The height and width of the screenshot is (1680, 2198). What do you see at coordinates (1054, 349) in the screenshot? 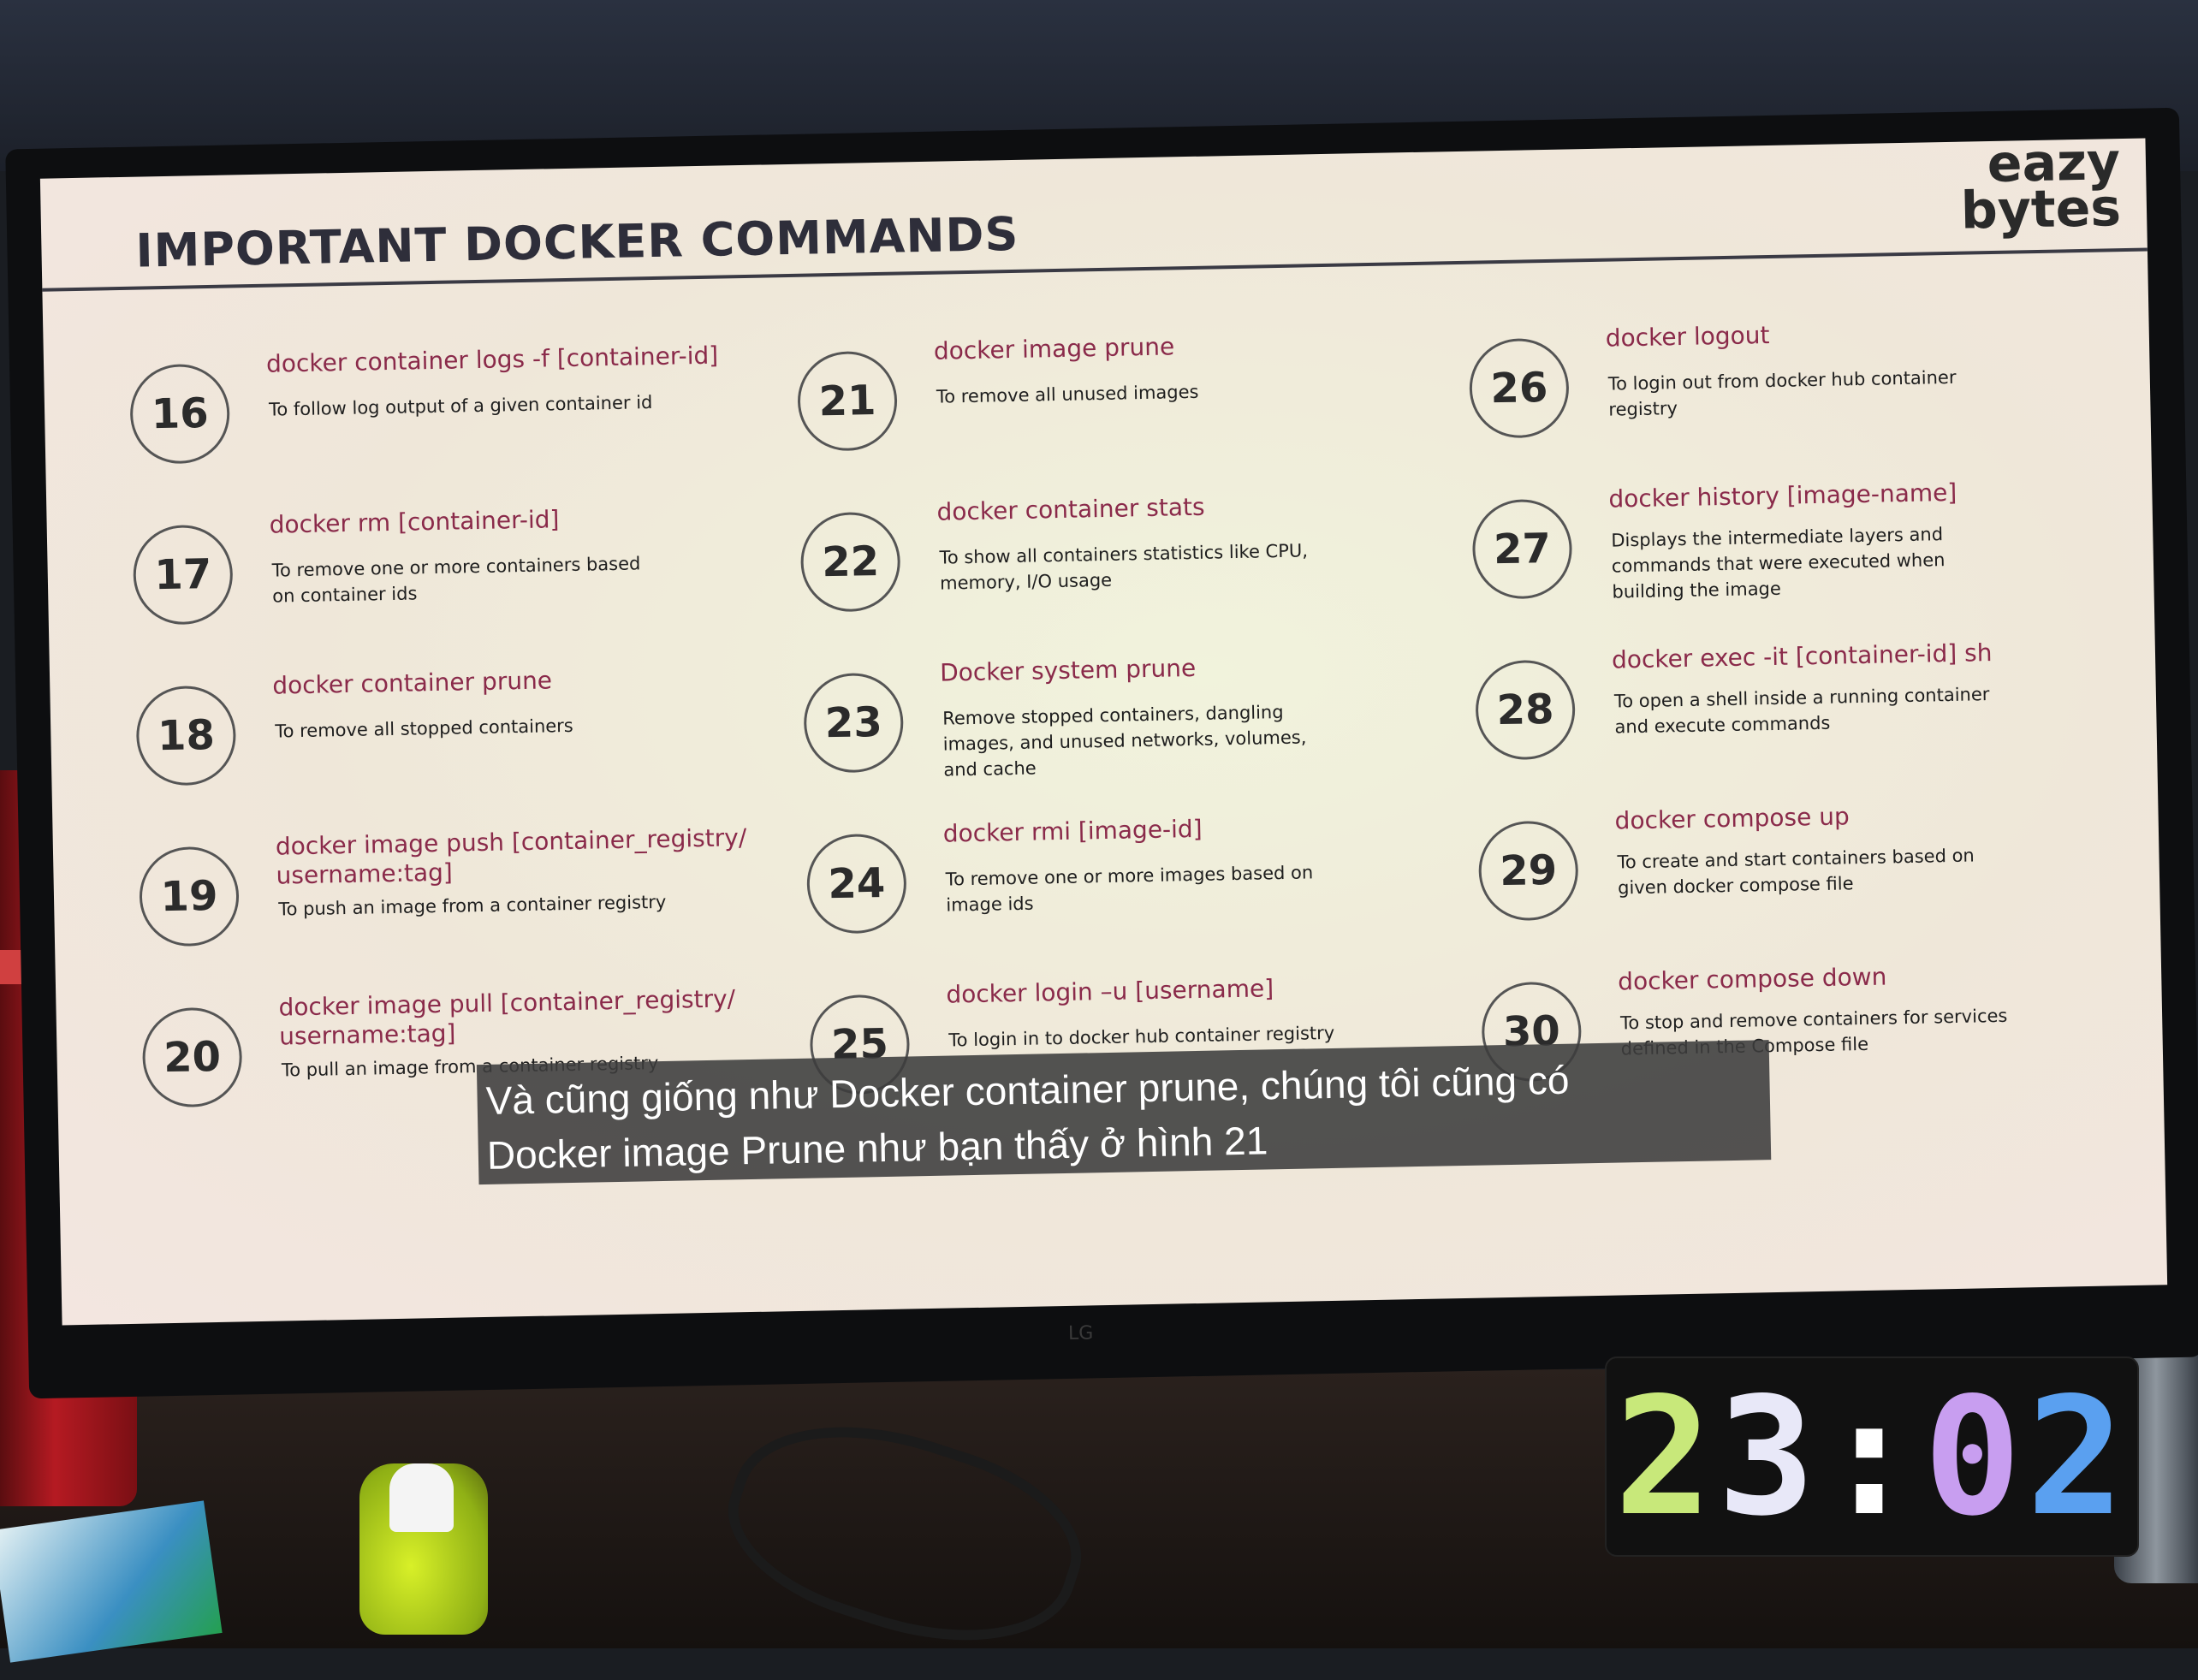
I see `command-text: docker image prune` at bounding box center [1054, 349].